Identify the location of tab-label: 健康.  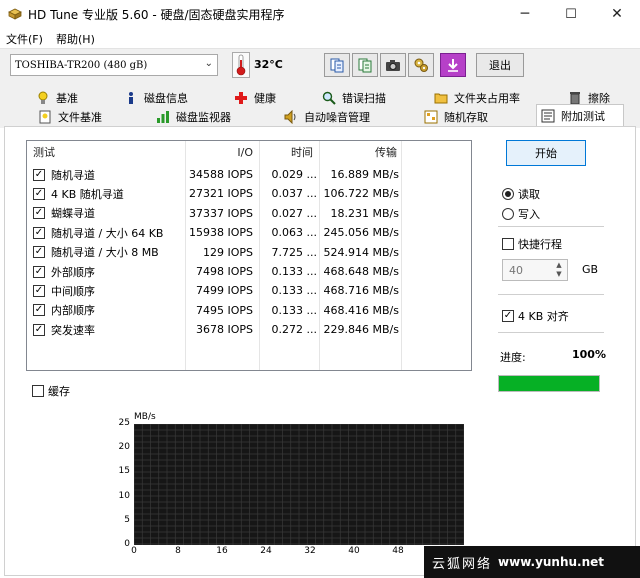
(265, 98).